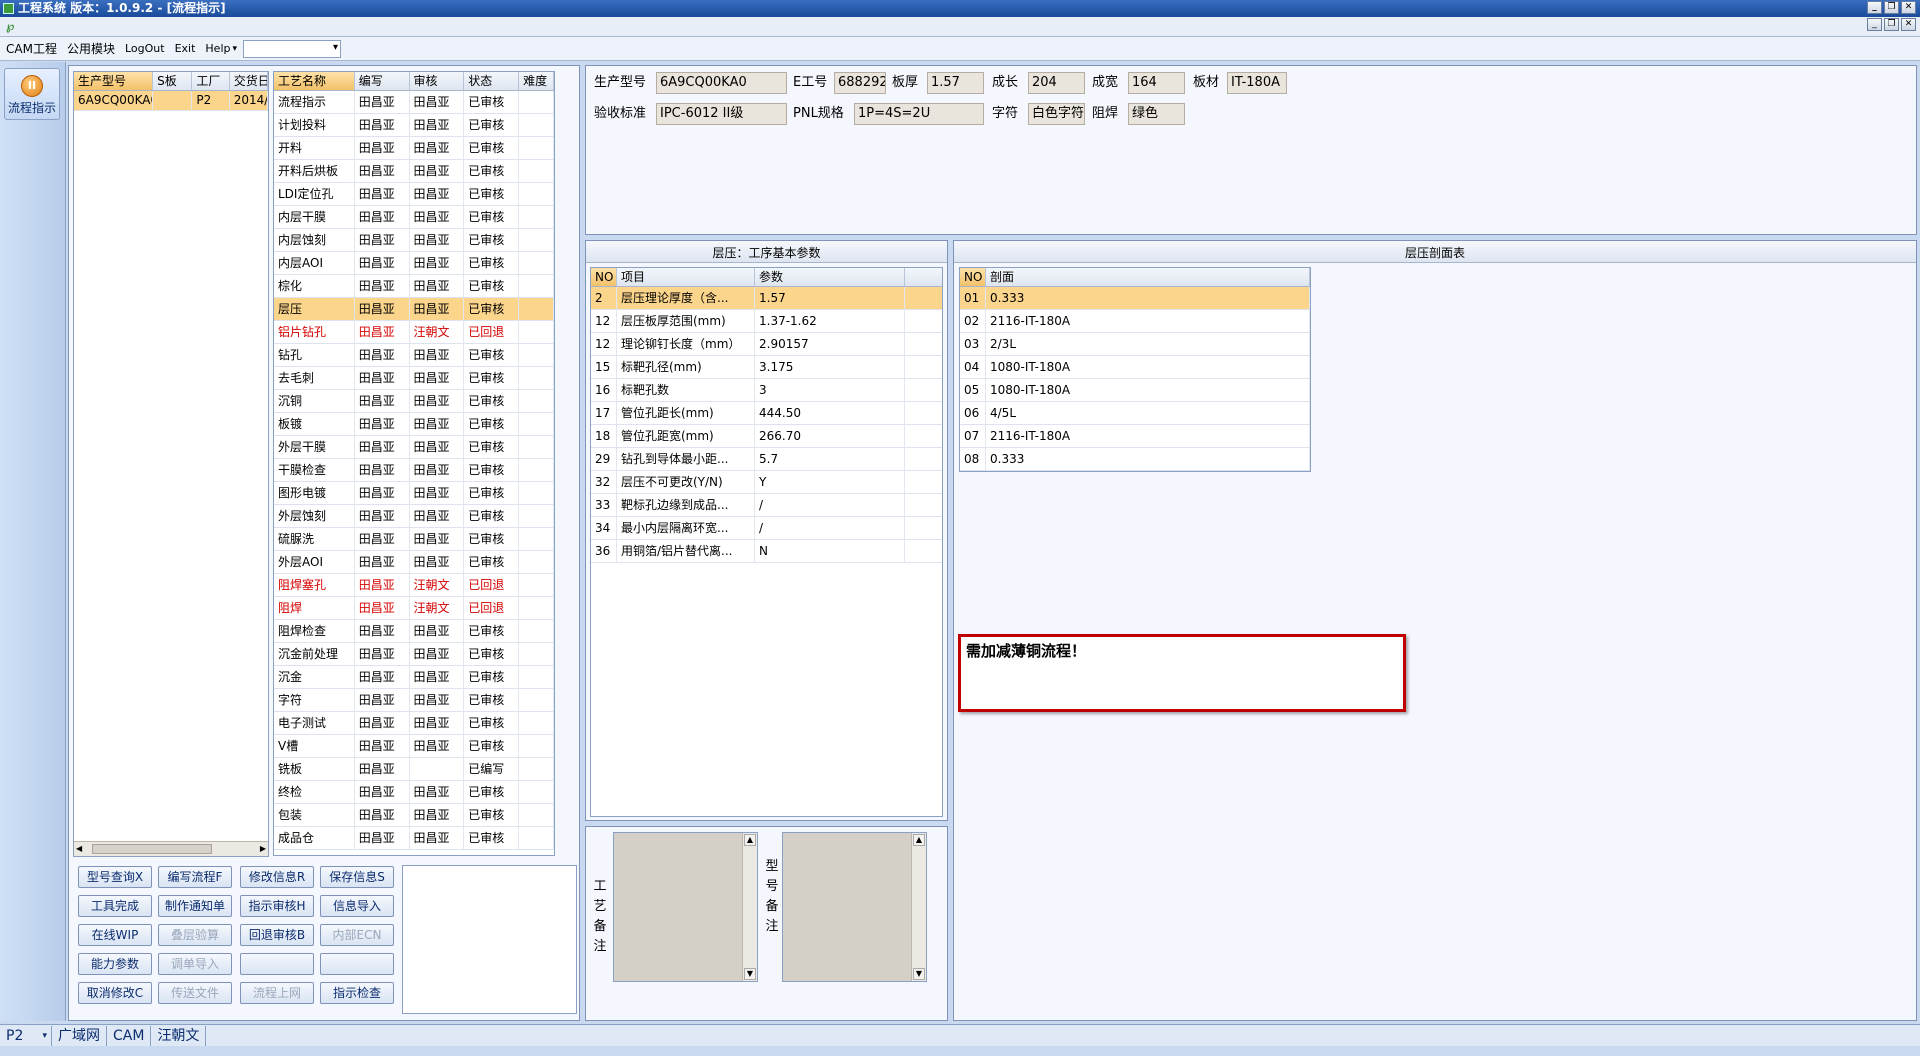 The image size is (1920, 1056). What do you see at coordinates (955, 83) in the screenshot?
I see `thickness-value: 1.57` at bounding box center [955, 83].